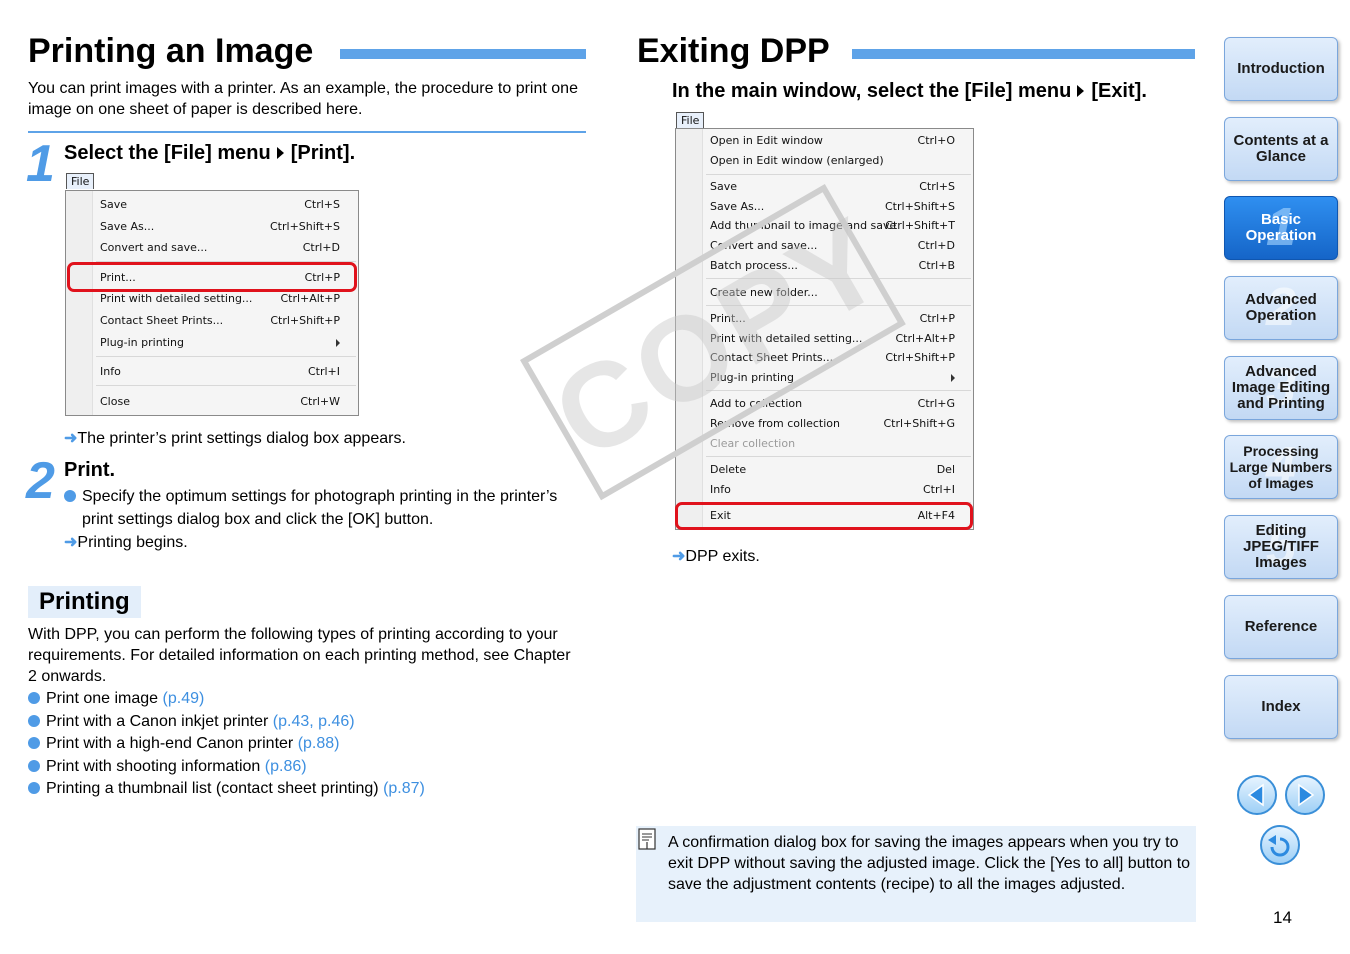 This screenshot has width=1350, height=954. What do you see at coordinates (832, 161) in the screenshot?
I see `menu-item: Open in Edit window (enlarged)` at bounding box center [832, 161].